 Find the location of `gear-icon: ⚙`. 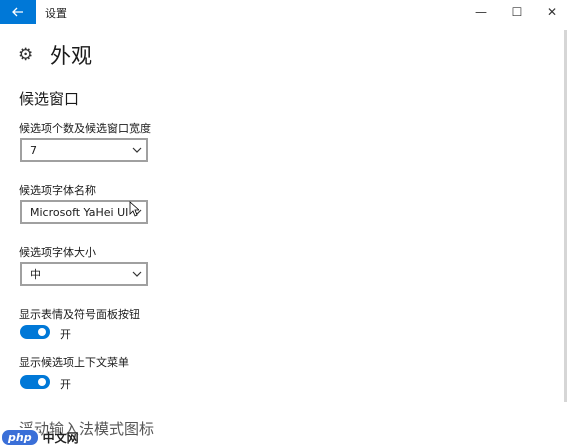

gear-icon: ⚙ is located at coordinates (26, 55).